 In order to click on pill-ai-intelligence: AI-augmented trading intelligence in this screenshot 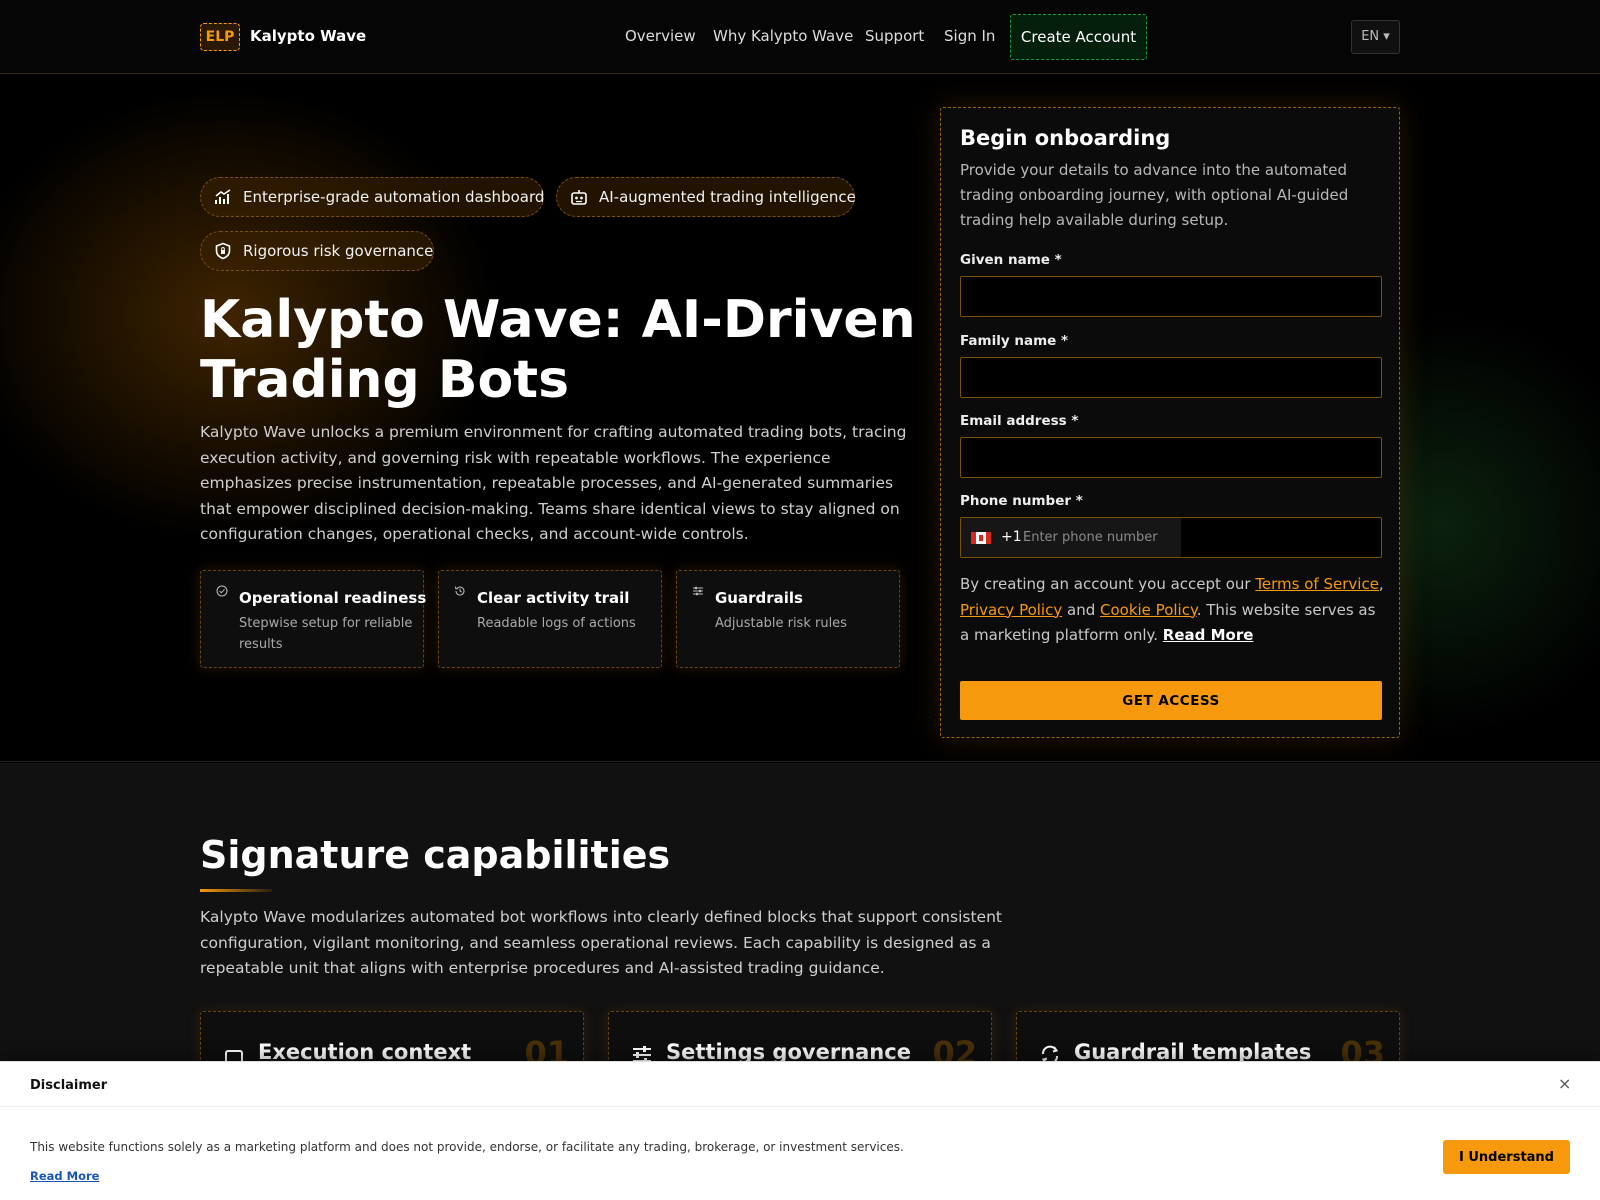, I will do `click(706, 197)`.